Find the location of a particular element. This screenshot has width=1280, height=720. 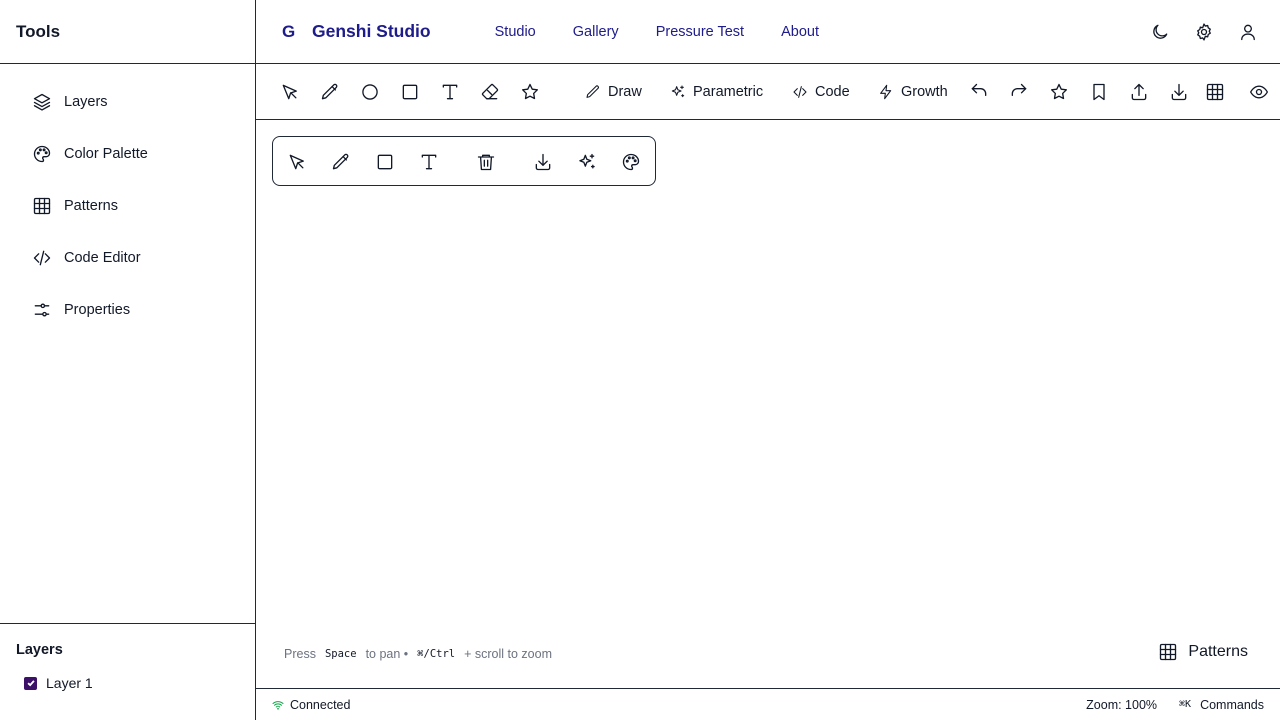

brand-logo: G is located at coordinates (289, 31).